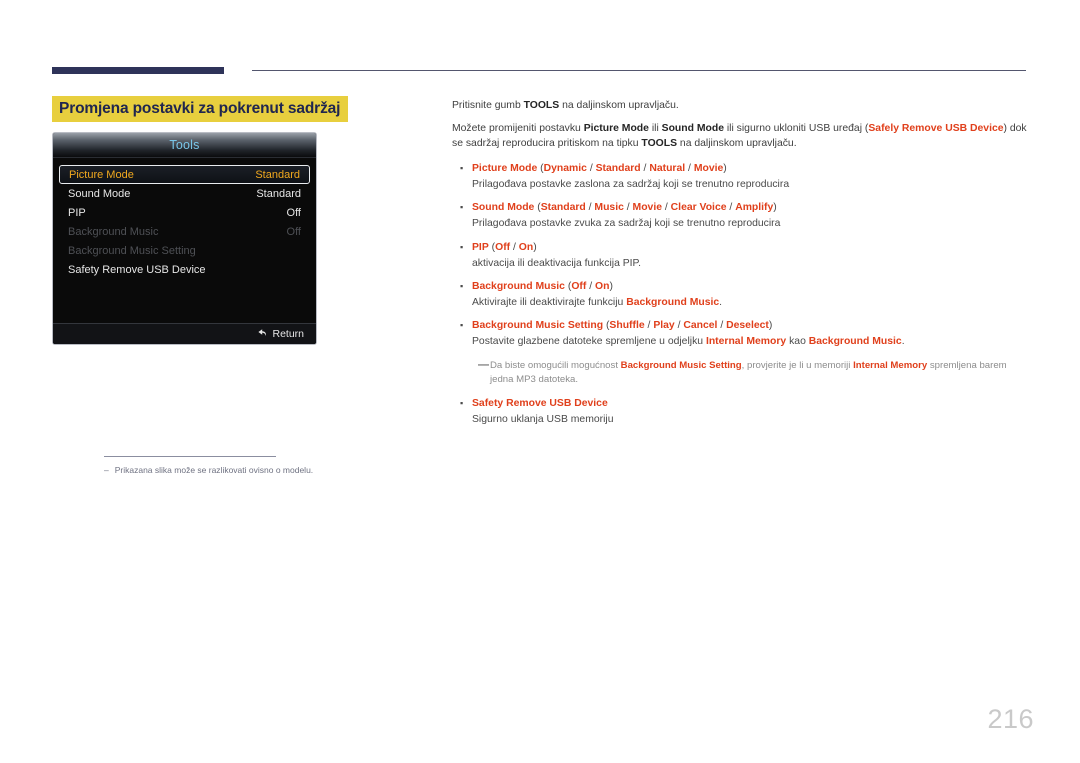 This screenshot has width=1080, height=763. What do you see at coordinates (619, 105) in the screenshot?
I see `para1-post: na daljinskom upravljaču.` at bounding box center [619, 105].